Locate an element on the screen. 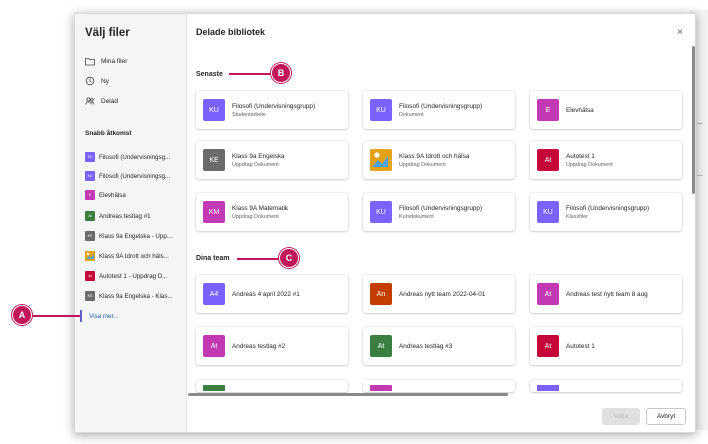 Image resolution: width=708 pixels, height=444 pixels. library-name: Klass 9A Matematik is located at coordinates (260, 208).